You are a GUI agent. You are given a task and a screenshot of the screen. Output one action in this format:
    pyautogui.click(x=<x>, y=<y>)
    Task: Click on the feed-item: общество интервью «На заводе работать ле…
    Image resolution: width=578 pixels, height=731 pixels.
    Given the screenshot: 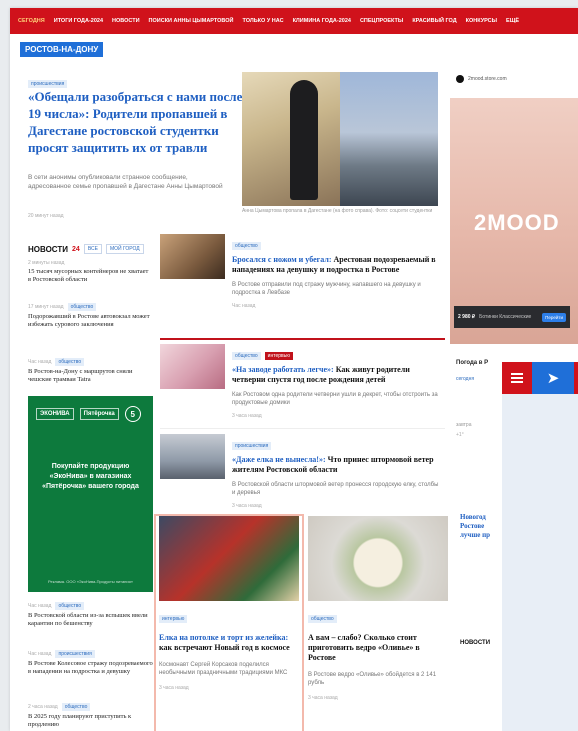 What is the action you would take?
    pyautogui.click(x=300, y=384)
    